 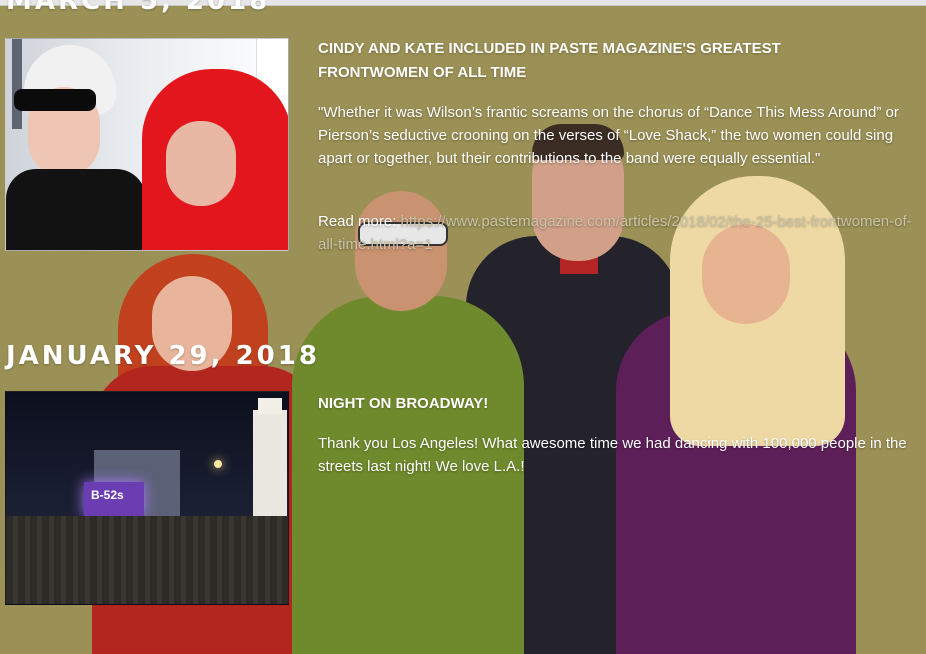 What do you see at coordinates (147, 144) in the screenshot?
I see `post-thumbnail` at bounding box center [147, 144].